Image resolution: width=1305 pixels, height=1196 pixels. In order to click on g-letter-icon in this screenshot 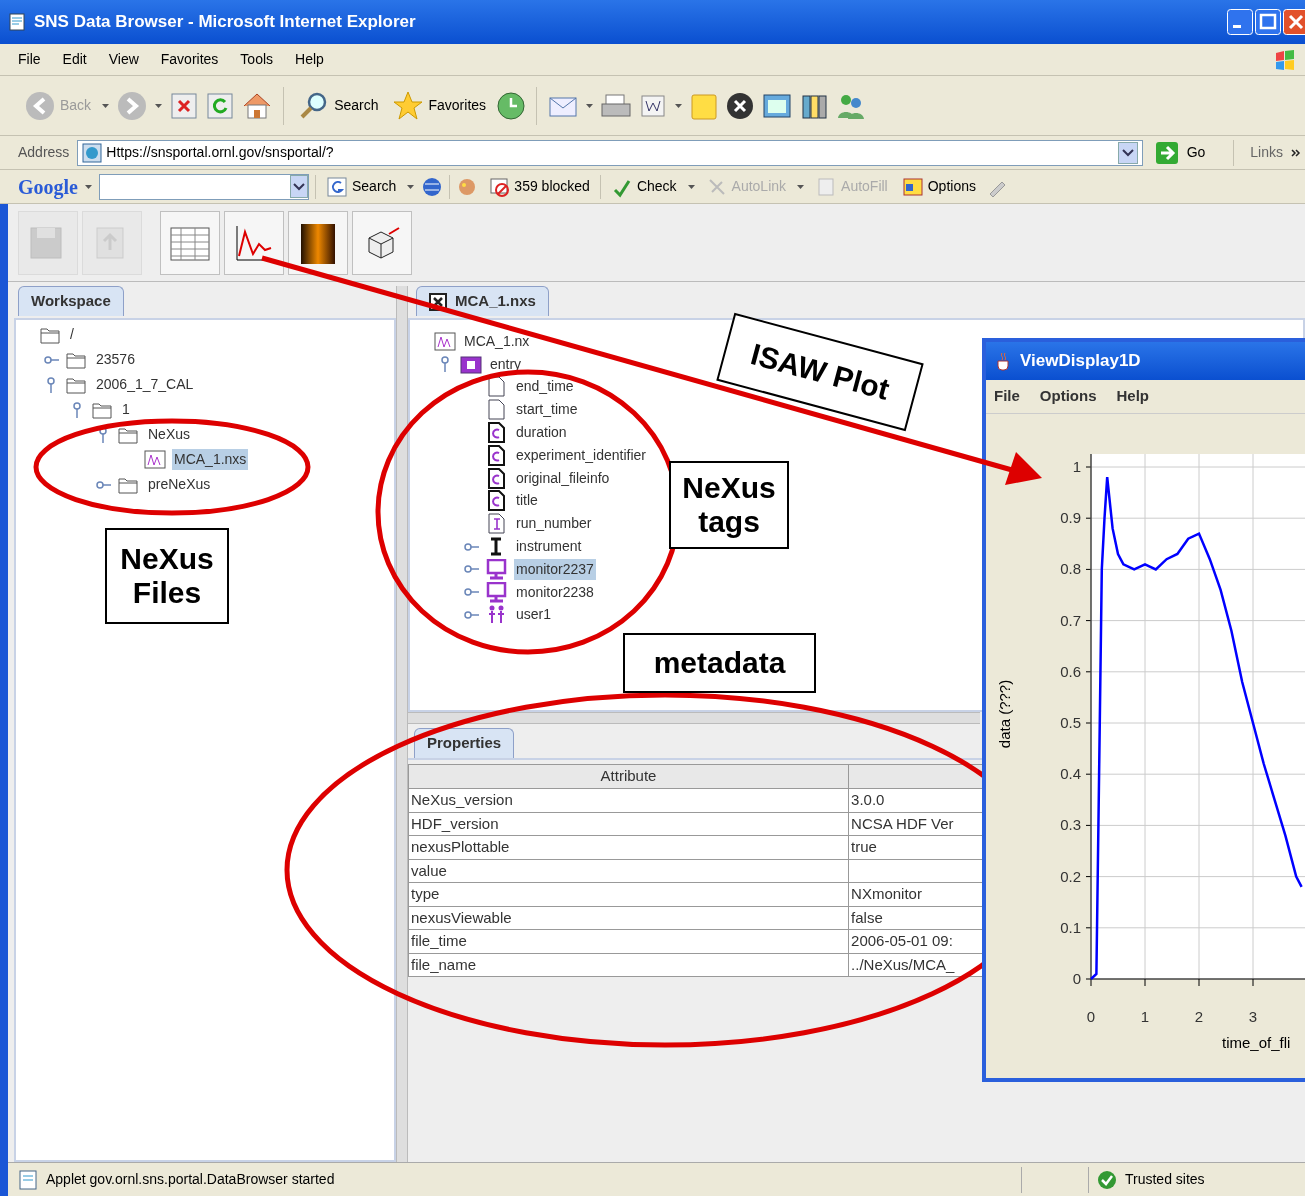, I will do `click(337, 186)`.